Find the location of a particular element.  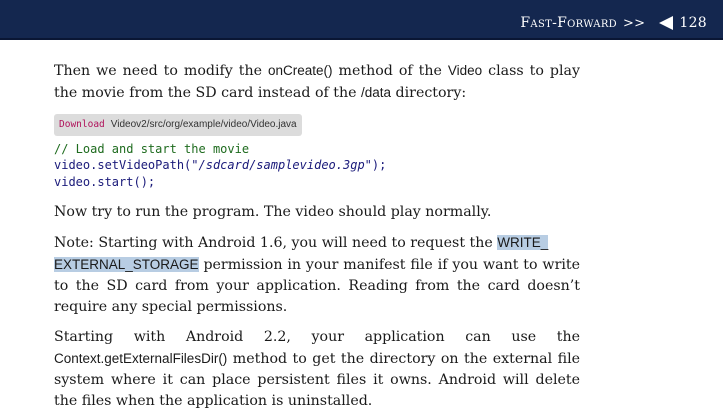

code-line: video.start(); is located at coordinates (105, 181).